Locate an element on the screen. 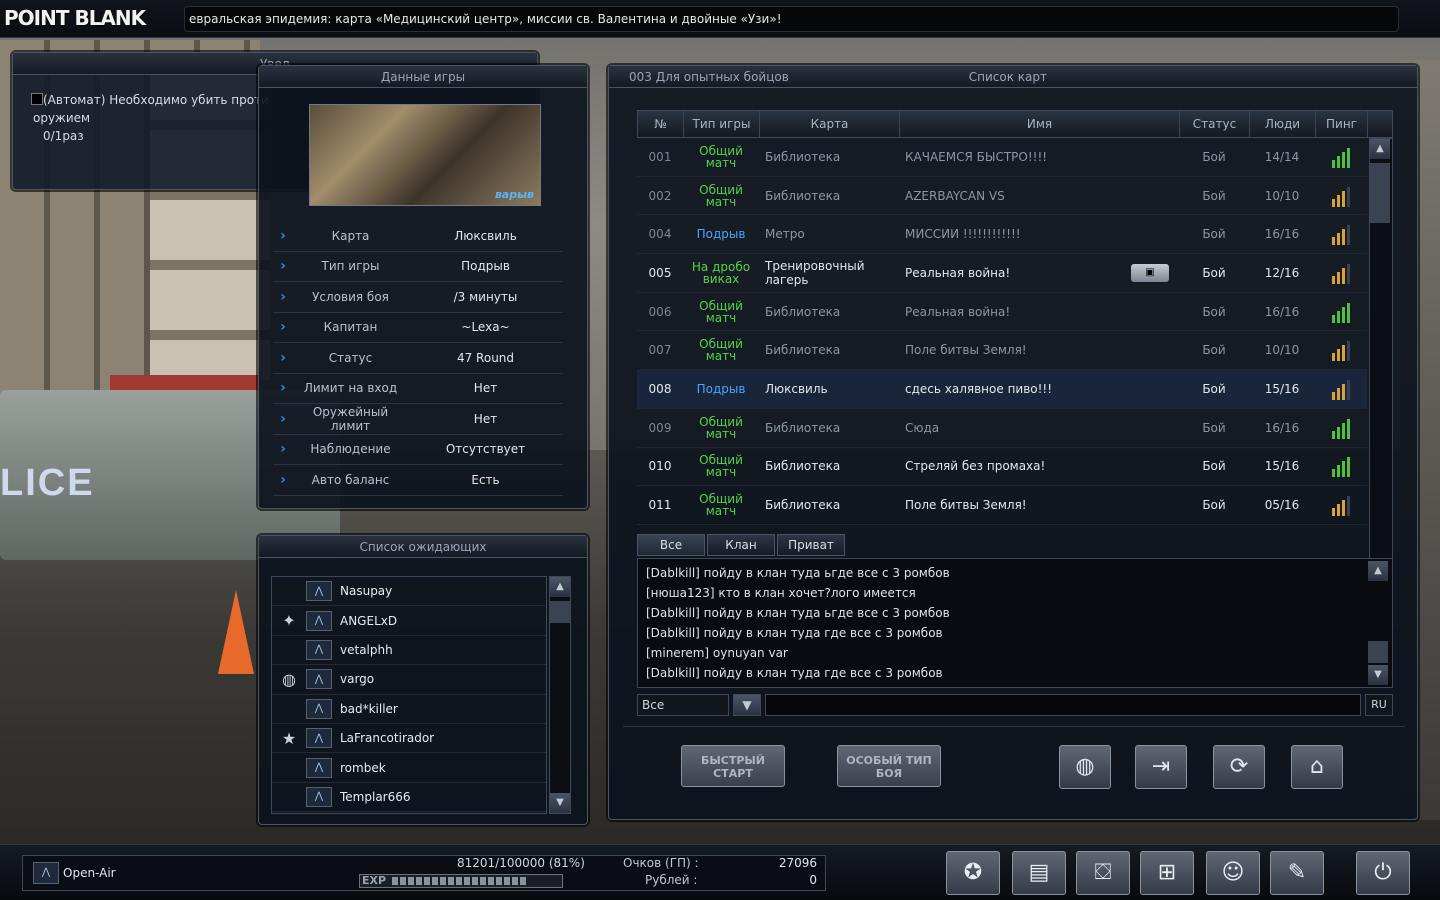 The height and width of the screenshot is (900, 1440). player-nick: ANGELxD is located at coordinates (369, 620).